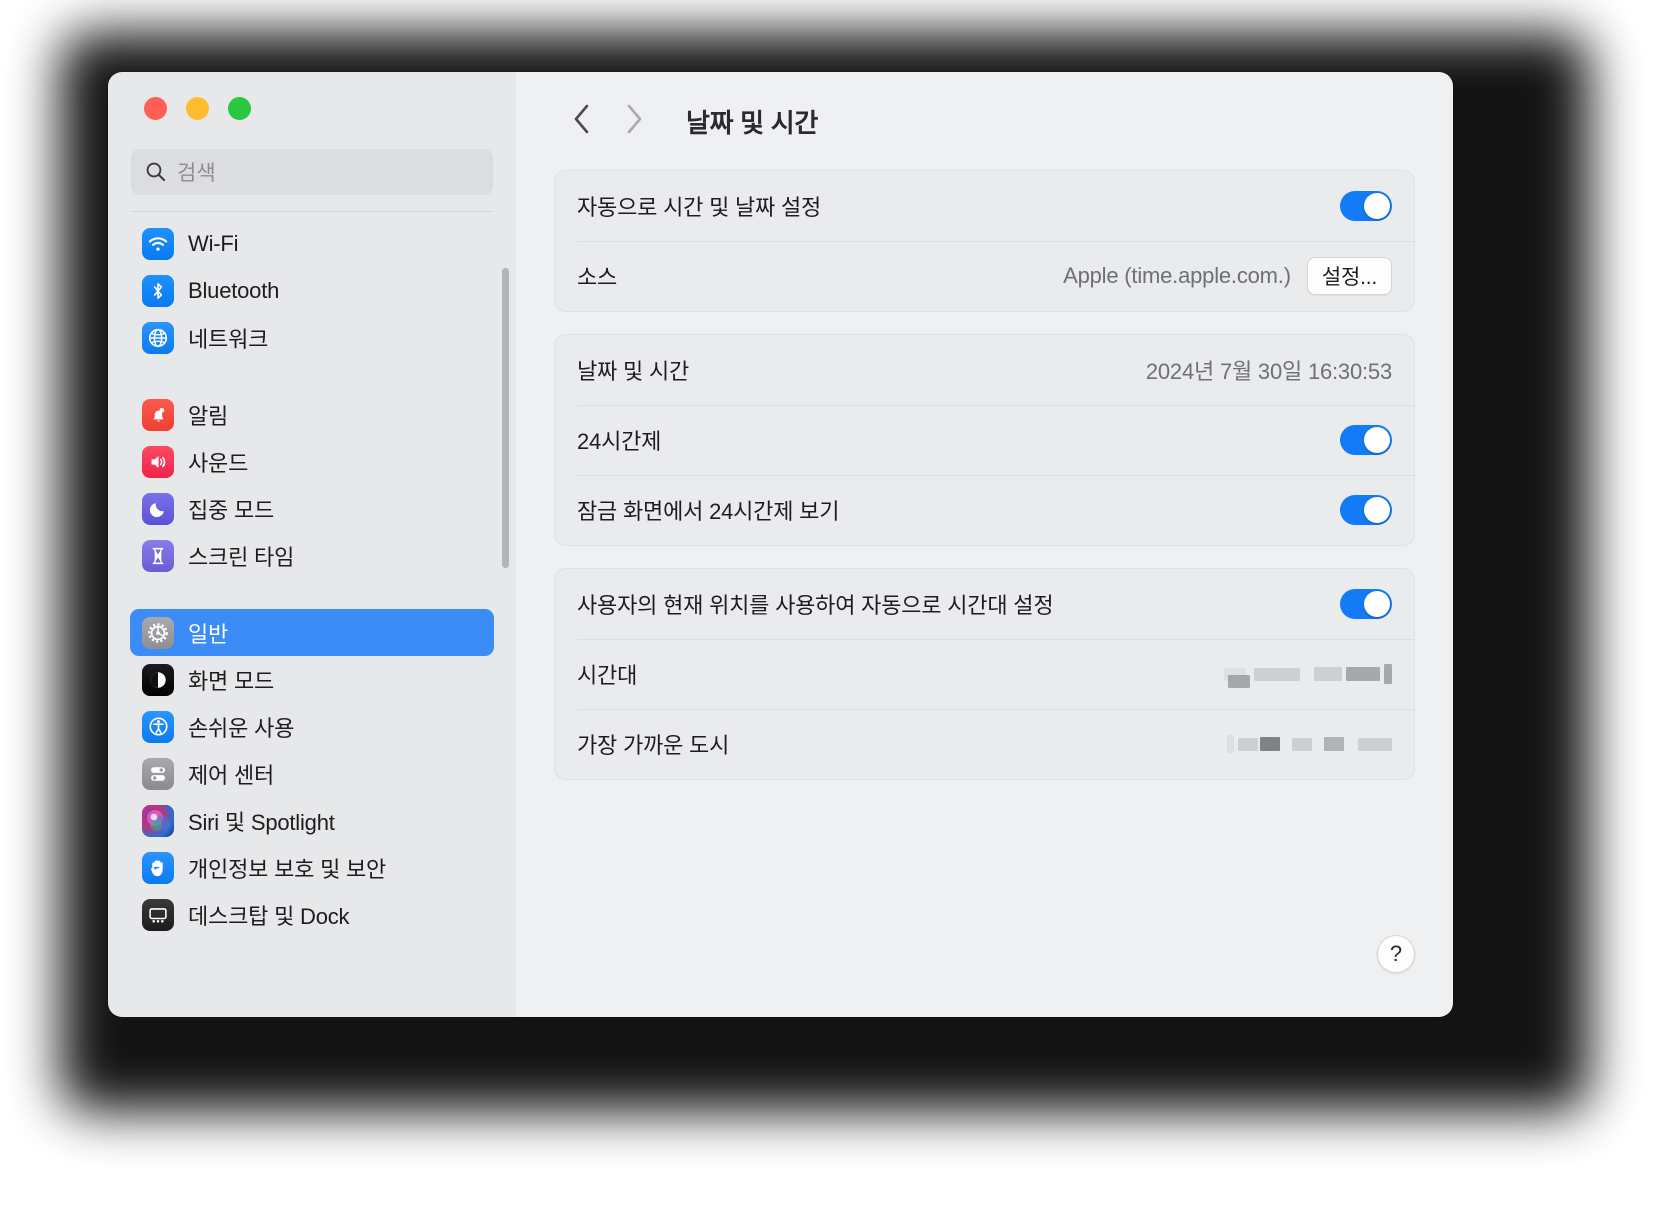 This screenshot has height=1226, width=1654. I want to click on accessibility-icon, so click(158, 726).